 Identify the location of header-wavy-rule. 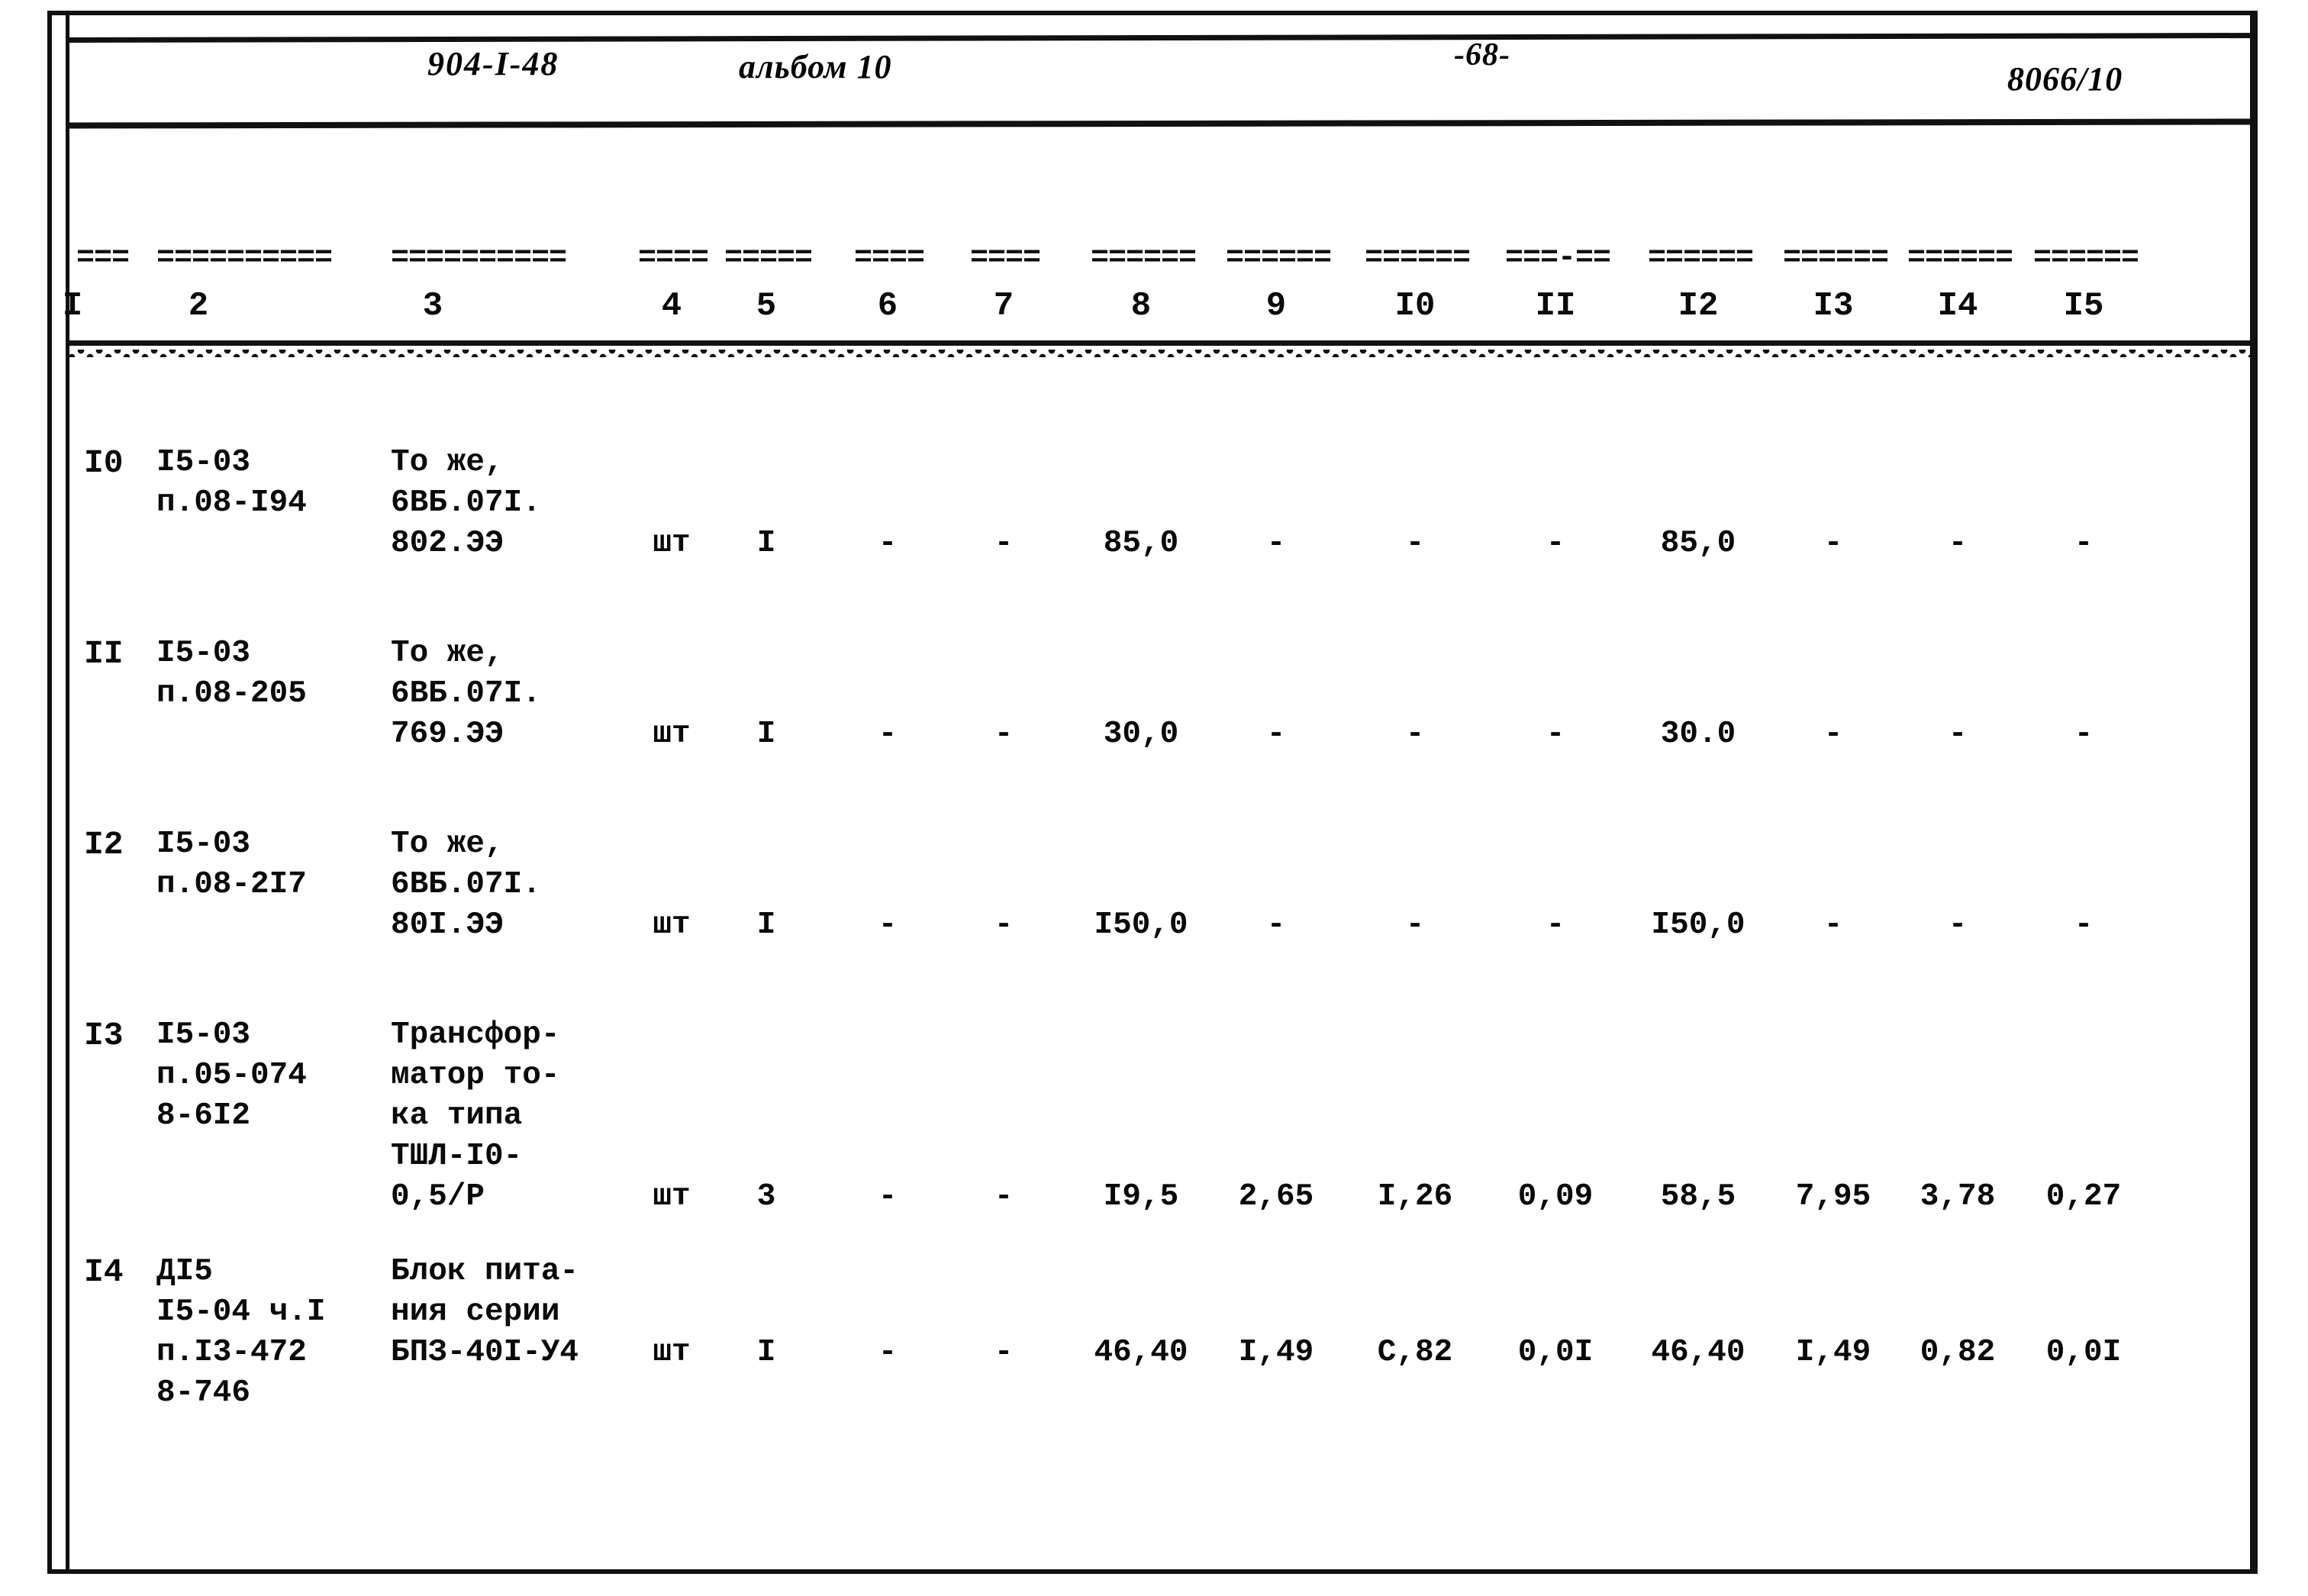
(1159, 348).